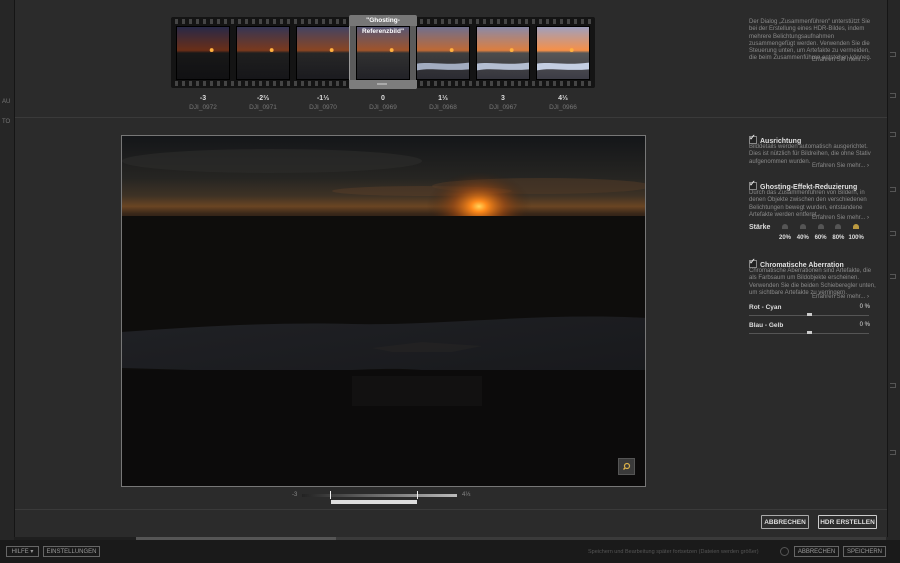 This screenshot has width=900, height=563. I want to click on blue-yellow-label: Blau - Gelb, so click(766, 325).